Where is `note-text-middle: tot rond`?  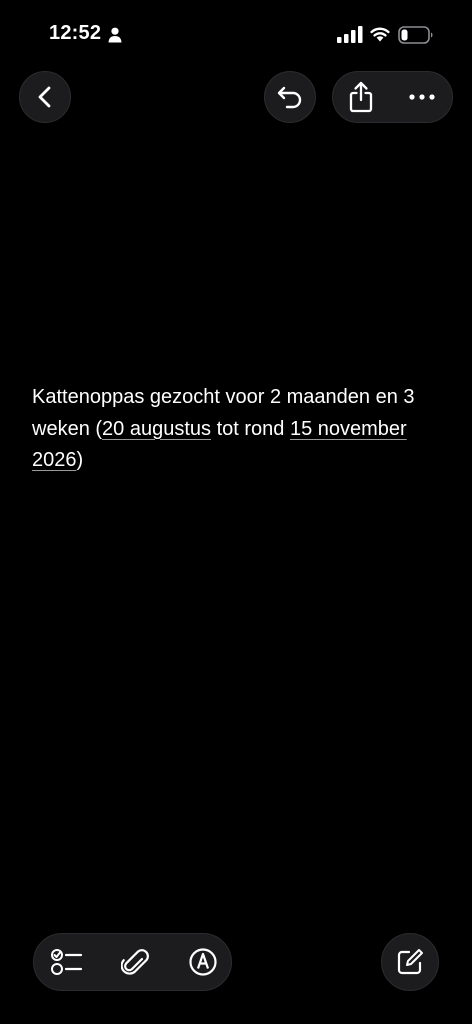 note-text-middle: tot rond is located at coordinates (250, 428).